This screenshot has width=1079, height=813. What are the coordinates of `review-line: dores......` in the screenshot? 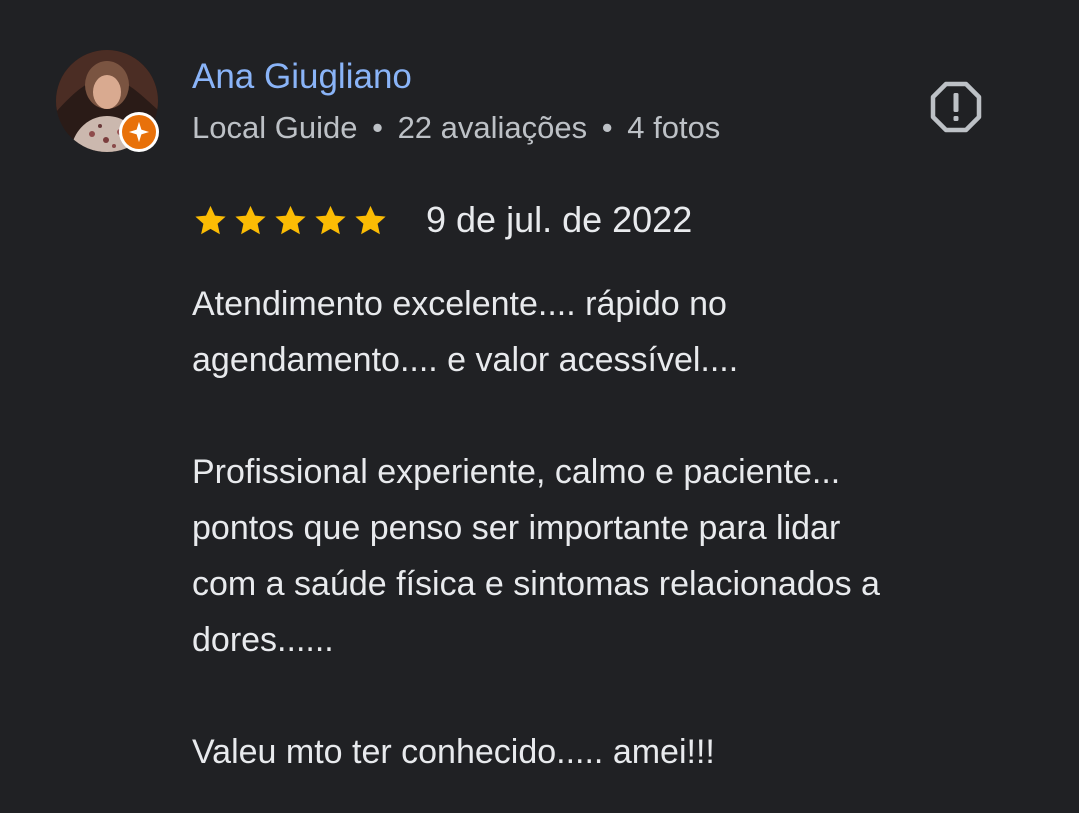 It's located at (263, 640).